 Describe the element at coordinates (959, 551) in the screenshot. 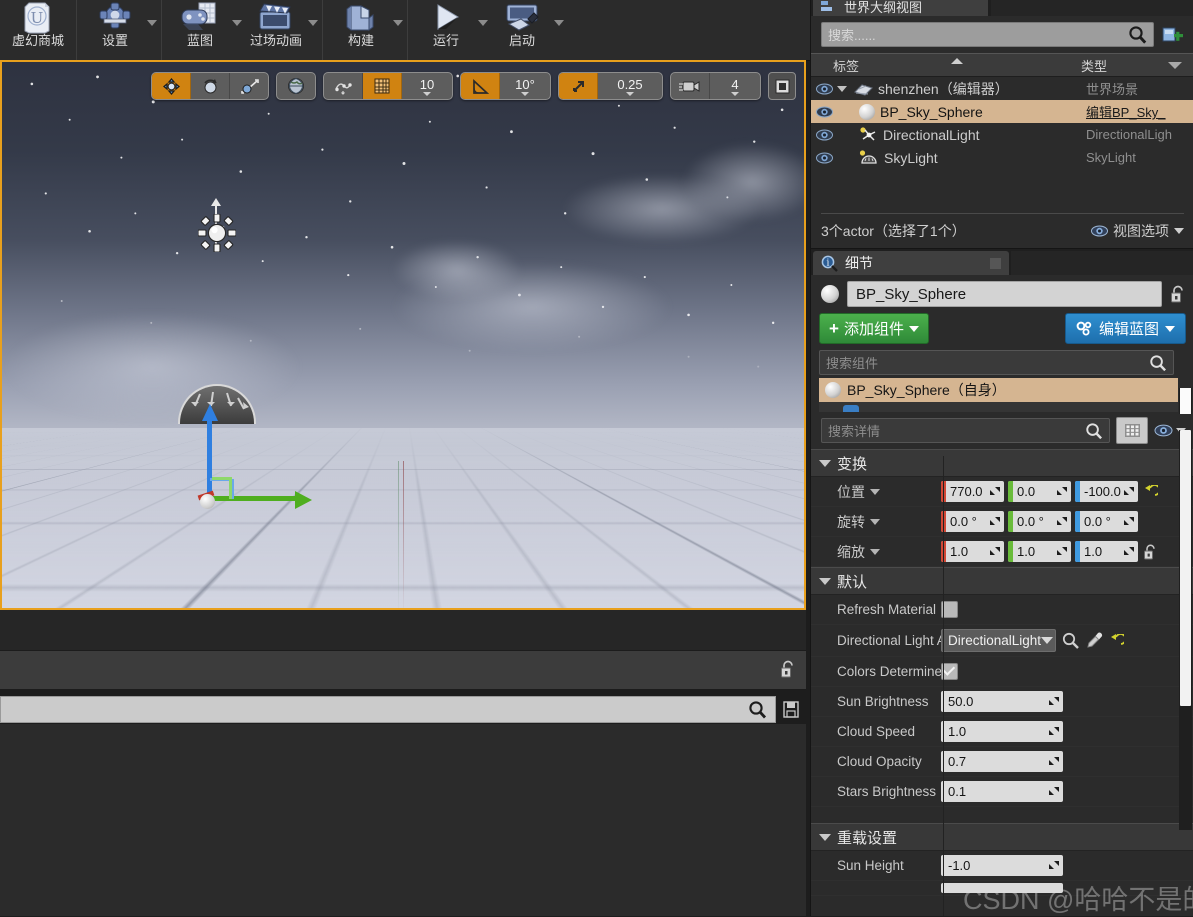

I see `scale-x-value: 1.0` at that location.